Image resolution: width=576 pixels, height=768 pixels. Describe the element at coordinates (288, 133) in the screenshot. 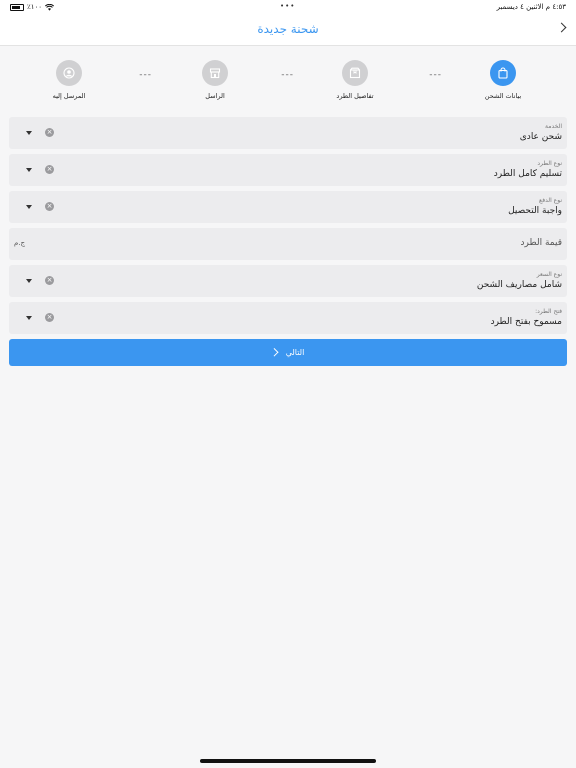

I see `service-select: الخدمة شحن عادى ×` at that location.